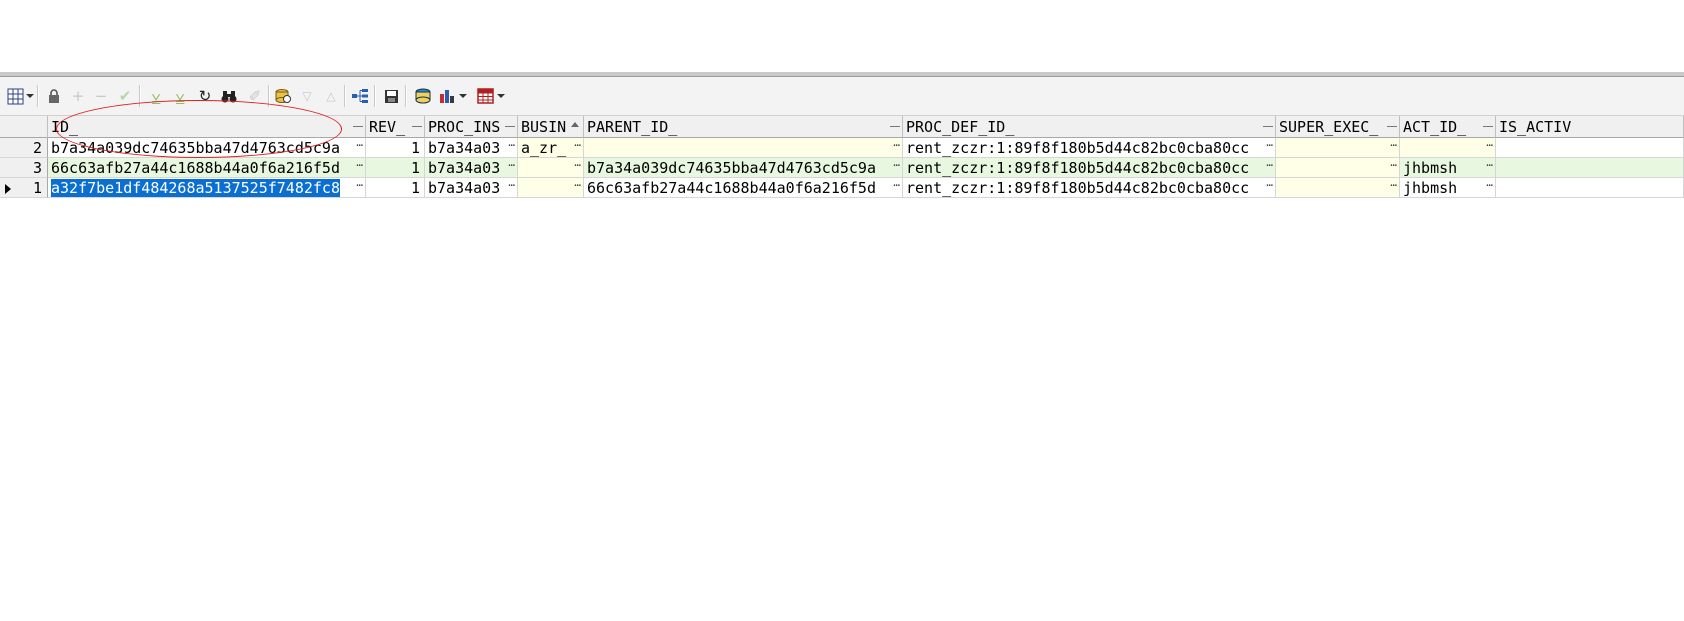 Image resolution: width=1684 pixels, height=621 pixels. I want to click on column-header-label: REV_, so click(387, 127).